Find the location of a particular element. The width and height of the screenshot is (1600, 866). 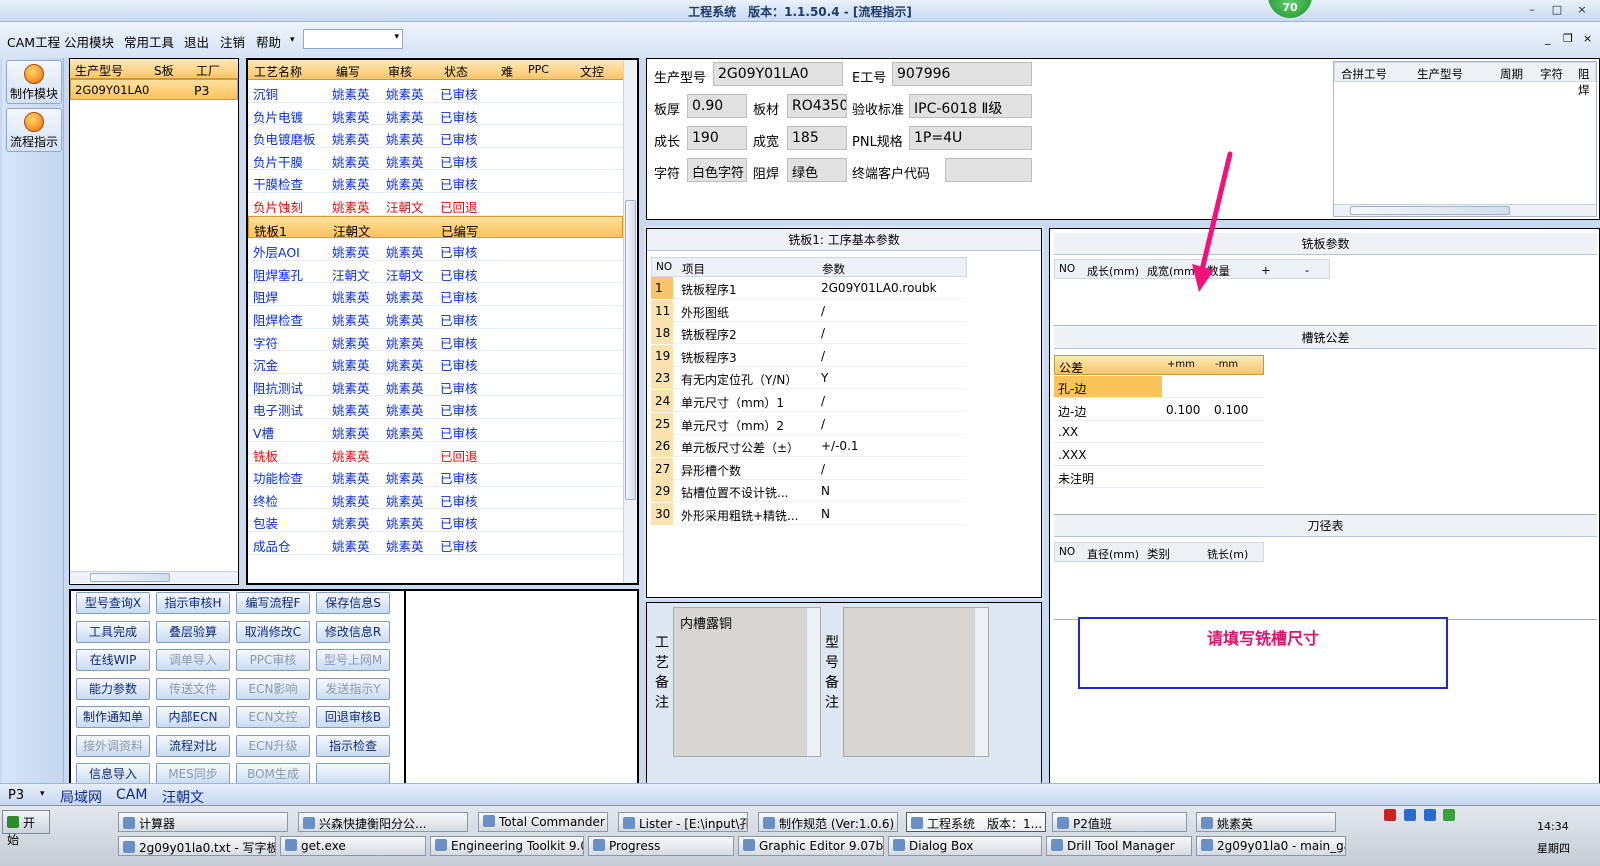

minimize-button: – is located at coordinates (1532, 10).